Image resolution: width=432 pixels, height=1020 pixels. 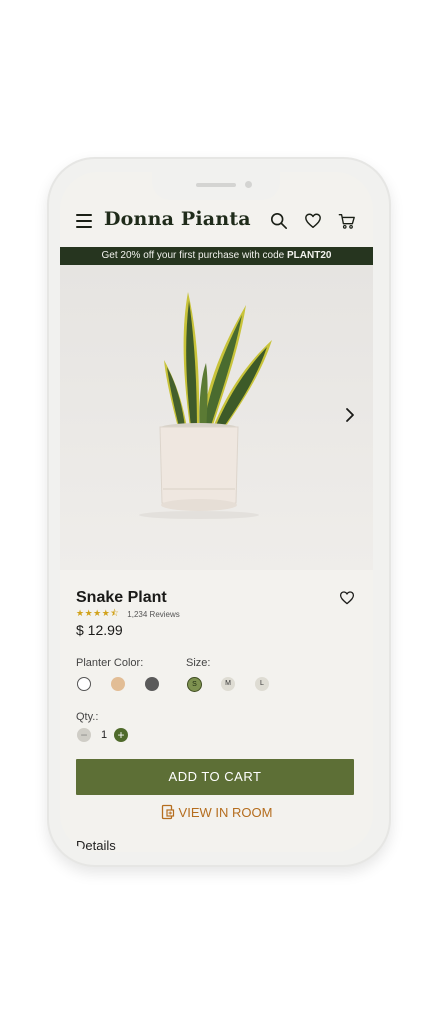 I want to click on speaker-grille, so click(x=216, y=185).